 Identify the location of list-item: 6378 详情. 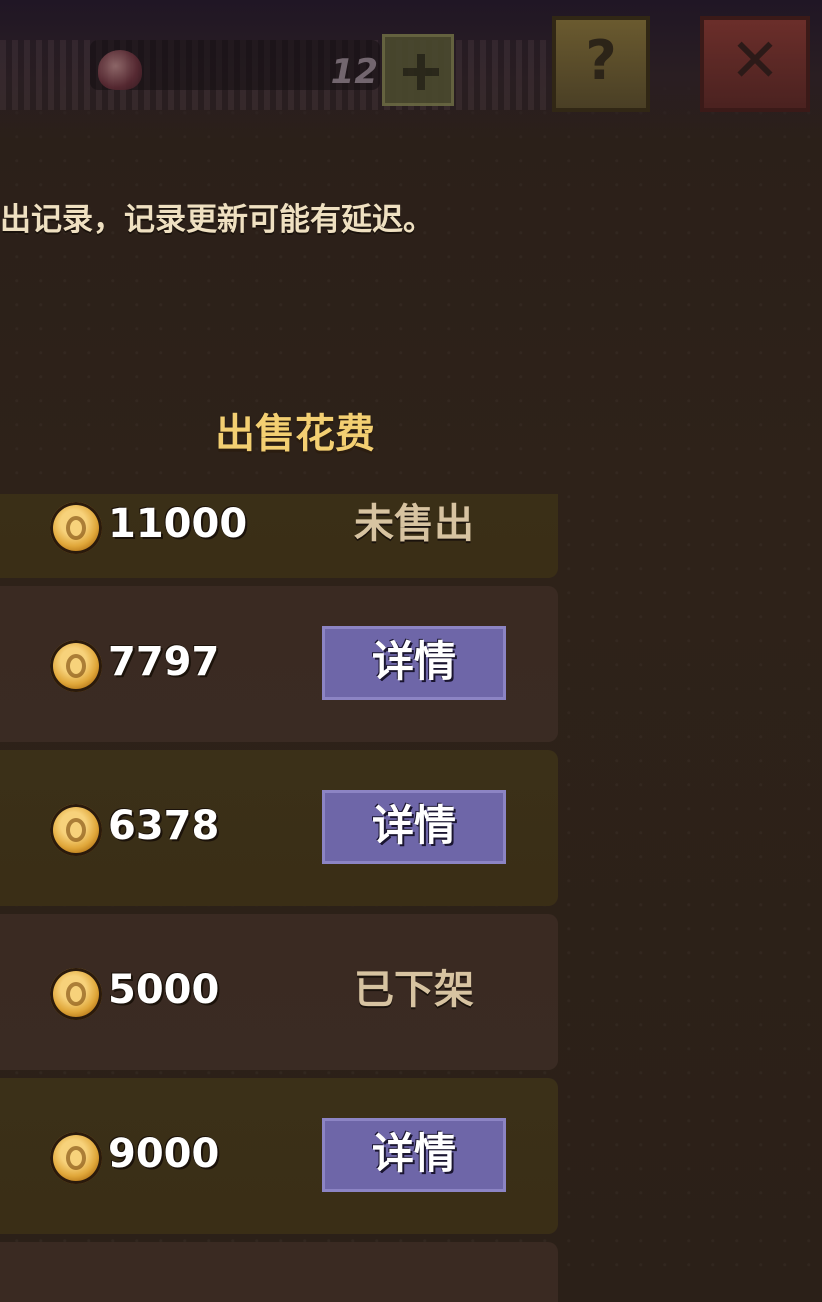
(279, 828).